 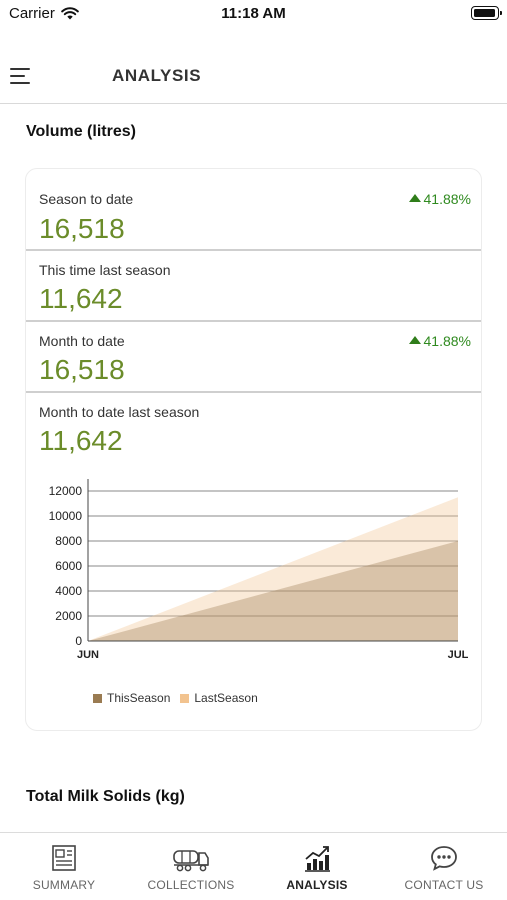 I want to click on page-title: ANALYSIS, so click(x=157, y=75).